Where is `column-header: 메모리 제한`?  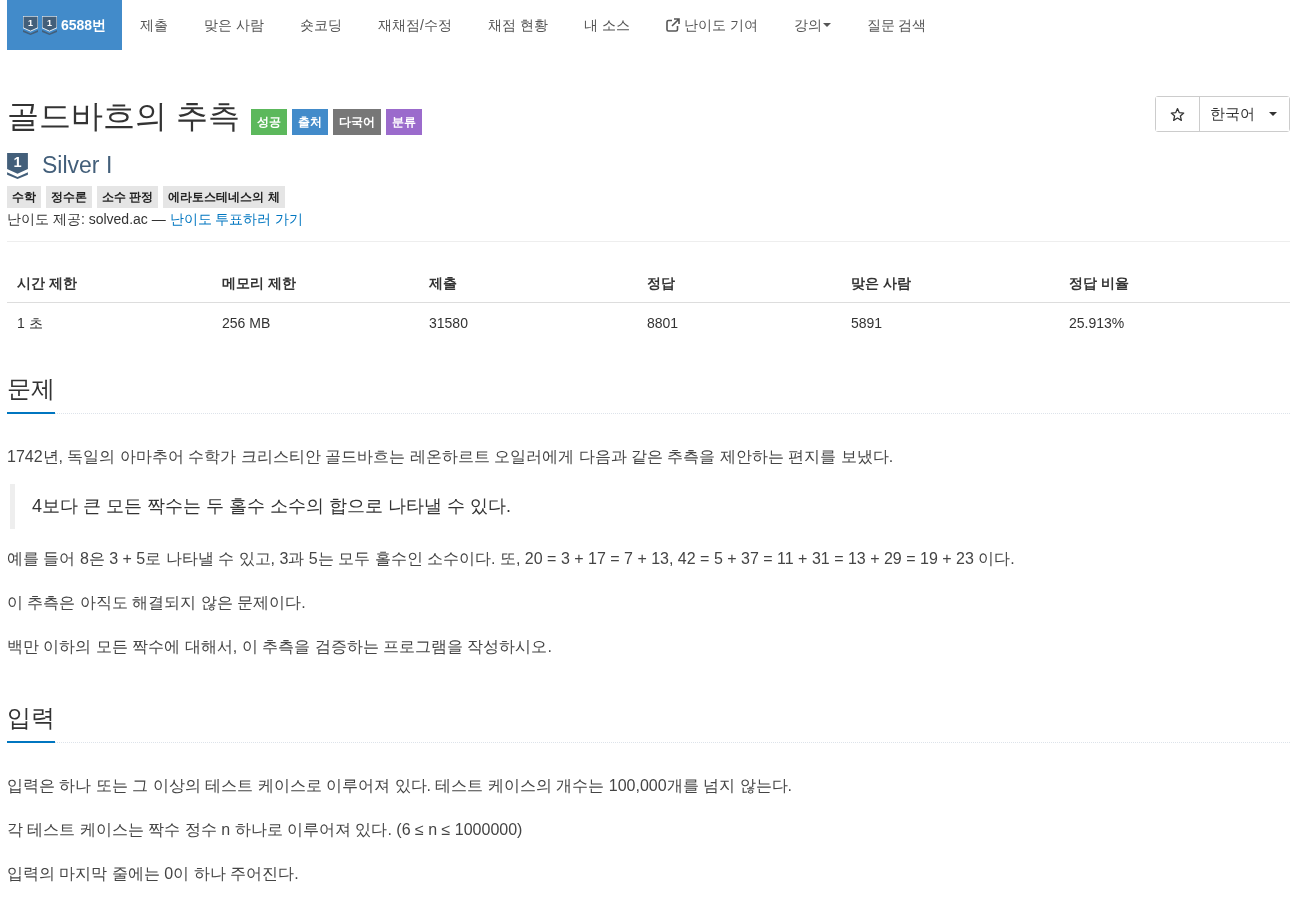
column-header: 메모리 제한 is located at coordinates (259, 283).